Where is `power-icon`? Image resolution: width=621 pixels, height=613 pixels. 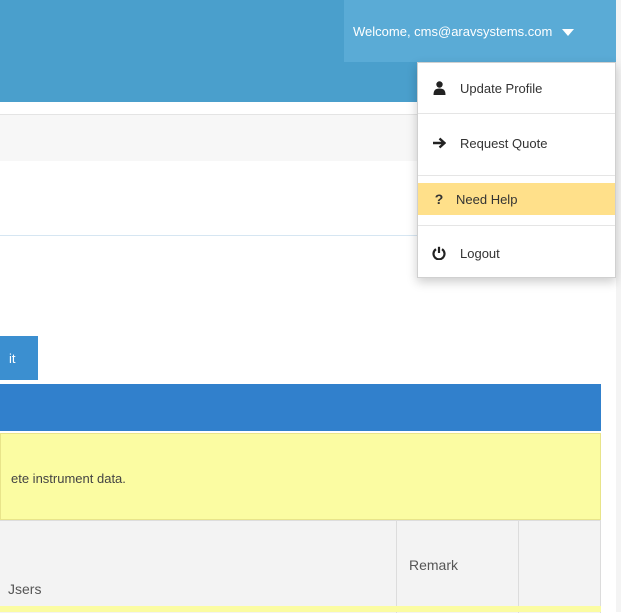 power-icon is located at coordinates (439, 253).